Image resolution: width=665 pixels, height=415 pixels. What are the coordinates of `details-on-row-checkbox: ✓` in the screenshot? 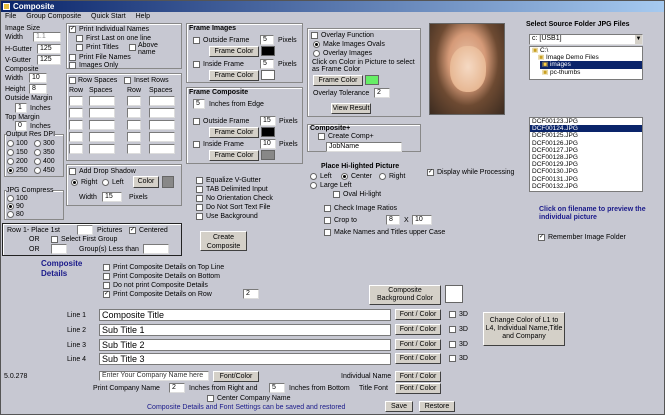 It's located at (106, 294).